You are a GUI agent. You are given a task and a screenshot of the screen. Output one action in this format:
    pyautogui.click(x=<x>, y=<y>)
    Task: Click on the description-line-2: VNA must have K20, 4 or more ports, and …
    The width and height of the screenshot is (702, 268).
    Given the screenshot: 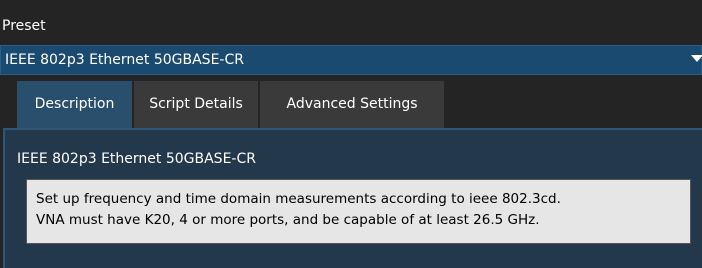 What is the action you would take?
    pyautogui.click(x=288, y=220)
    